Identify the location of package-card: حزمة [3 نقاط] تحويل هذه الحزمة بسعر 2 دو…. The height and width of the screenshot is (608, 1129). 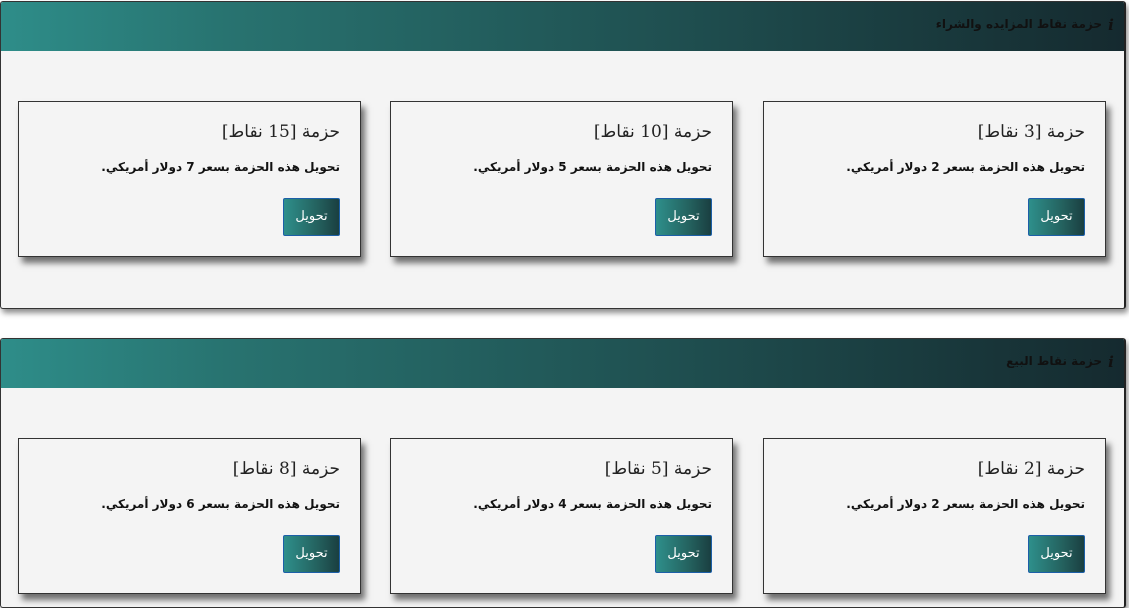
(934, 179).